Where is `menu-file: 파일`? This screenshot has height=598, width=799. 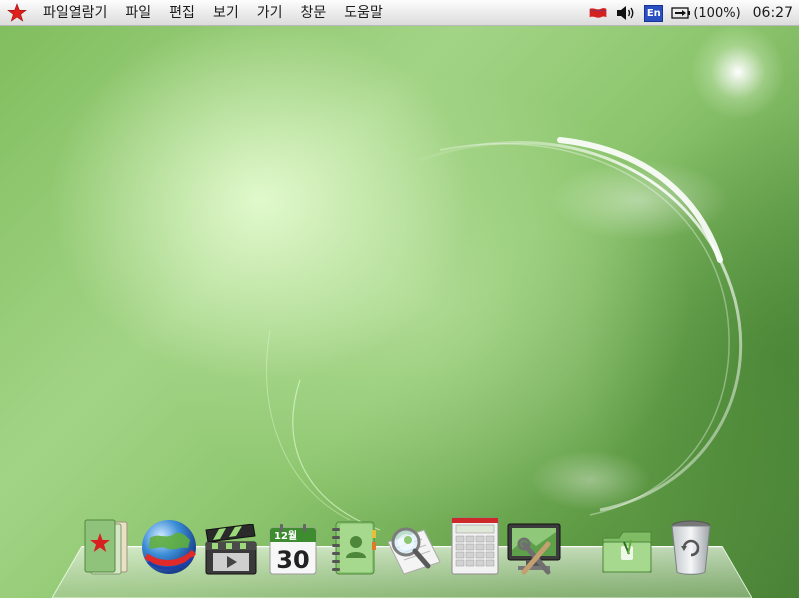 menu-file: 파일 is located at coordinates (138, 13).